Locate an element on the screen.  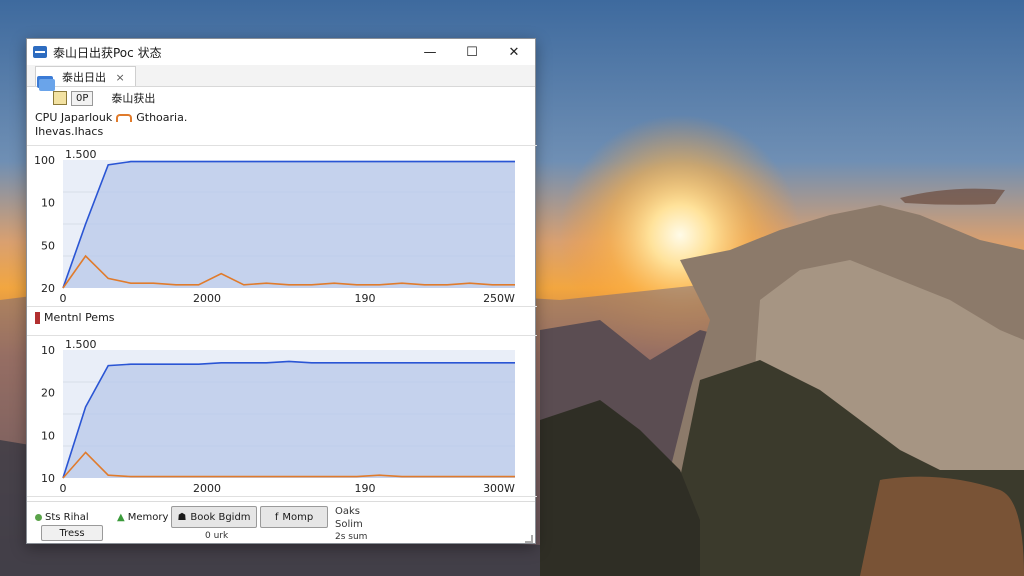
minimize-button: — is located at coordinates (430, 52).